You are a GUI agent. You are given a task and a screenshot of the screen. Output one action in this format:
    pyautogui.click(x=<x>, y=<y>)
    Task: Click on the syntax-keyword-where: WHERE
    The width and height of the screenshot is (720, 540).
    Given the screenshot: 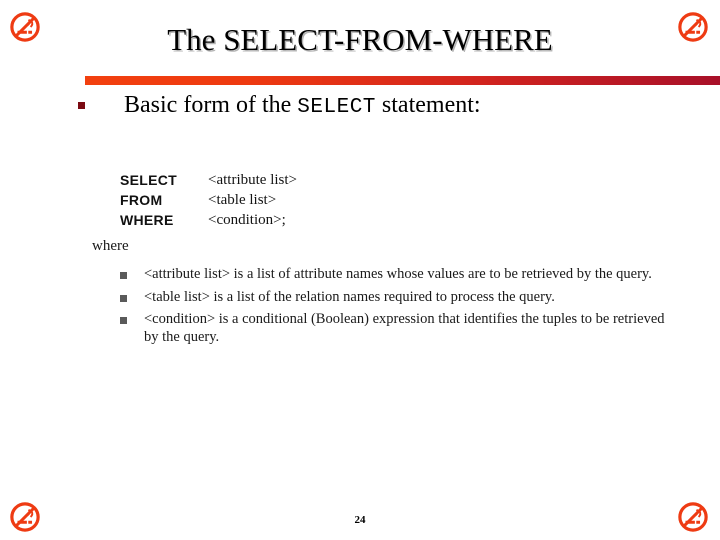 What is the action you would take?
    pyautogui.click(x=147, y=220)
    